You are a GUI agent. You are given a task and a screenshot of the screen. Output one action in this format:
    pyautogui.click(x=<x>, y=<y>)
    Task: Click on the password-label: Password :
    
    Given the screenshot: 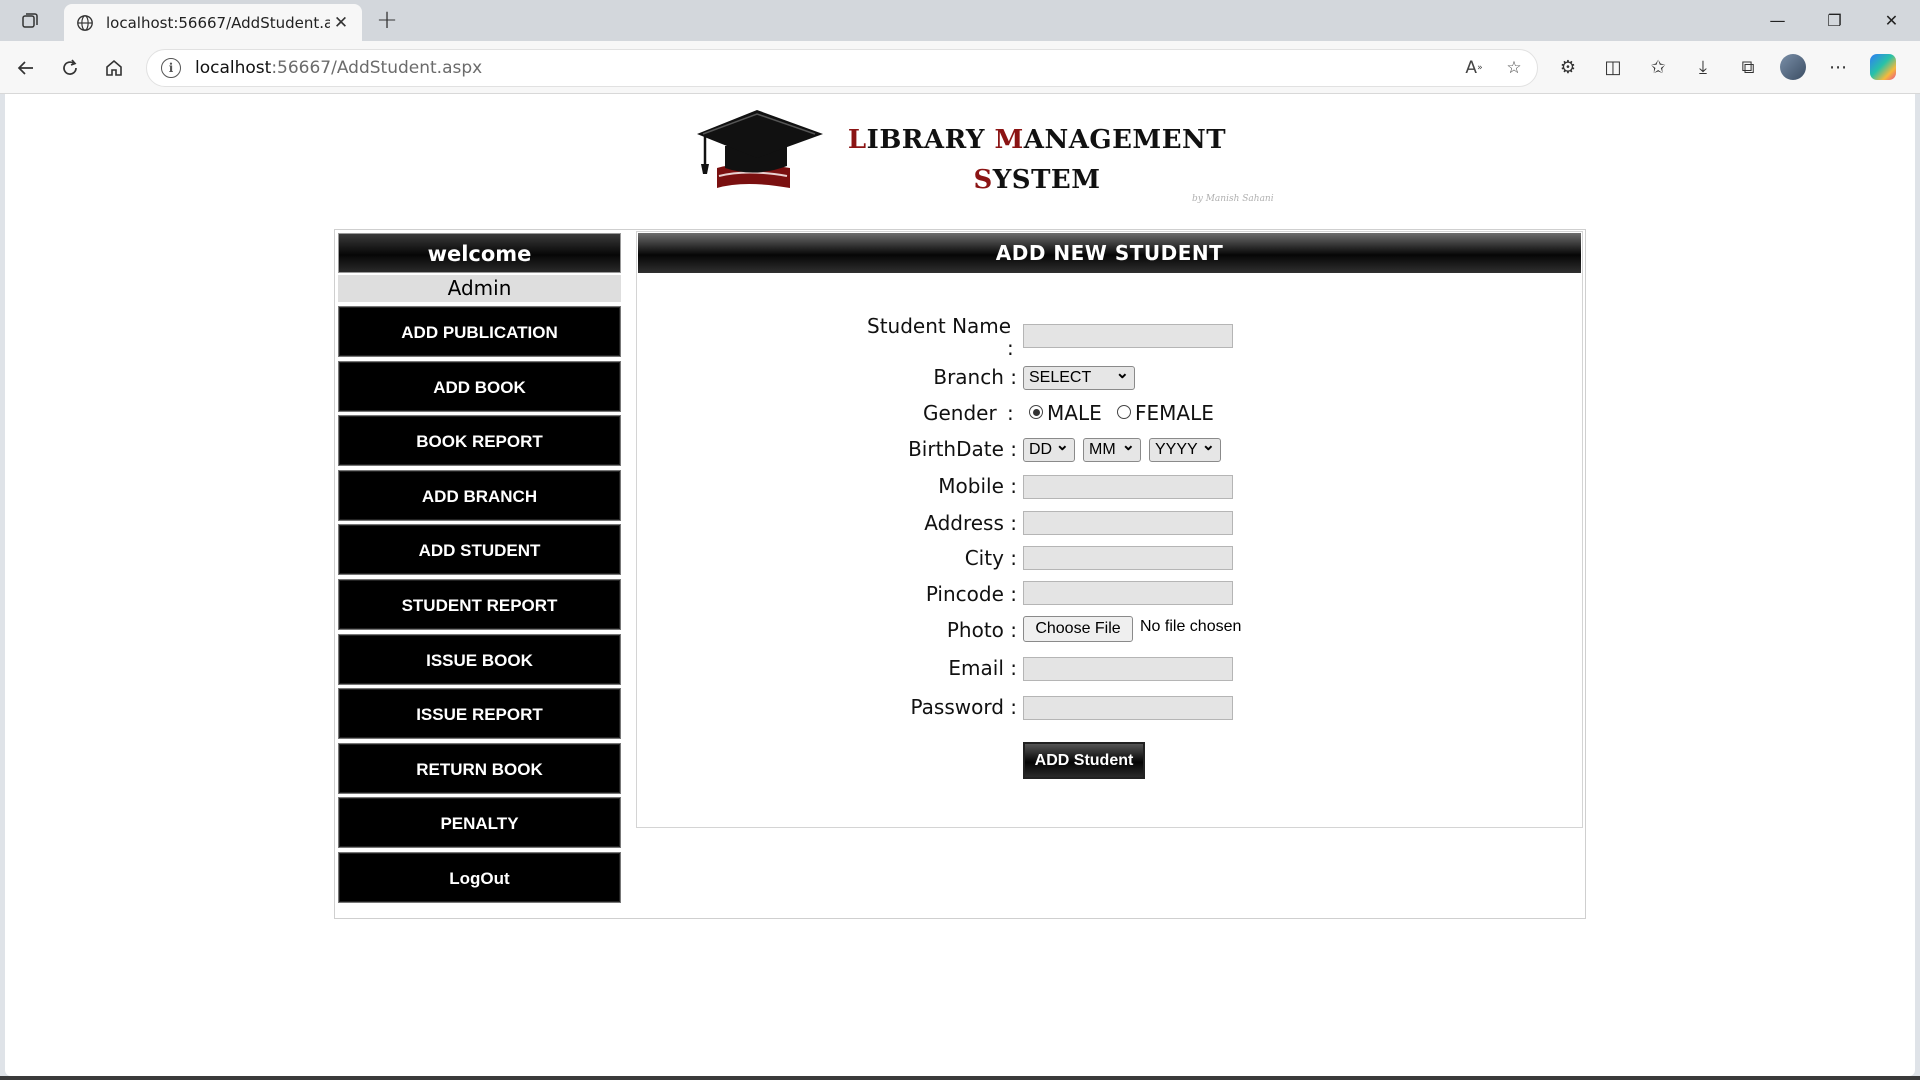 What is the action you would take?
    pyautogui.click(x=963, y=707)
    